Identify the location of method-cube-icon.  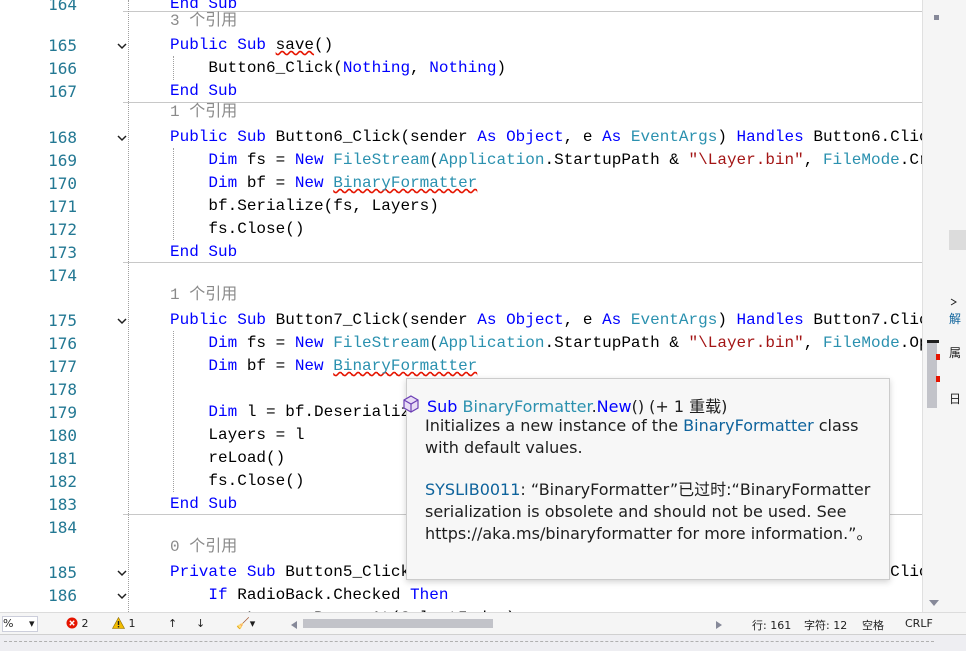
(411, 406).